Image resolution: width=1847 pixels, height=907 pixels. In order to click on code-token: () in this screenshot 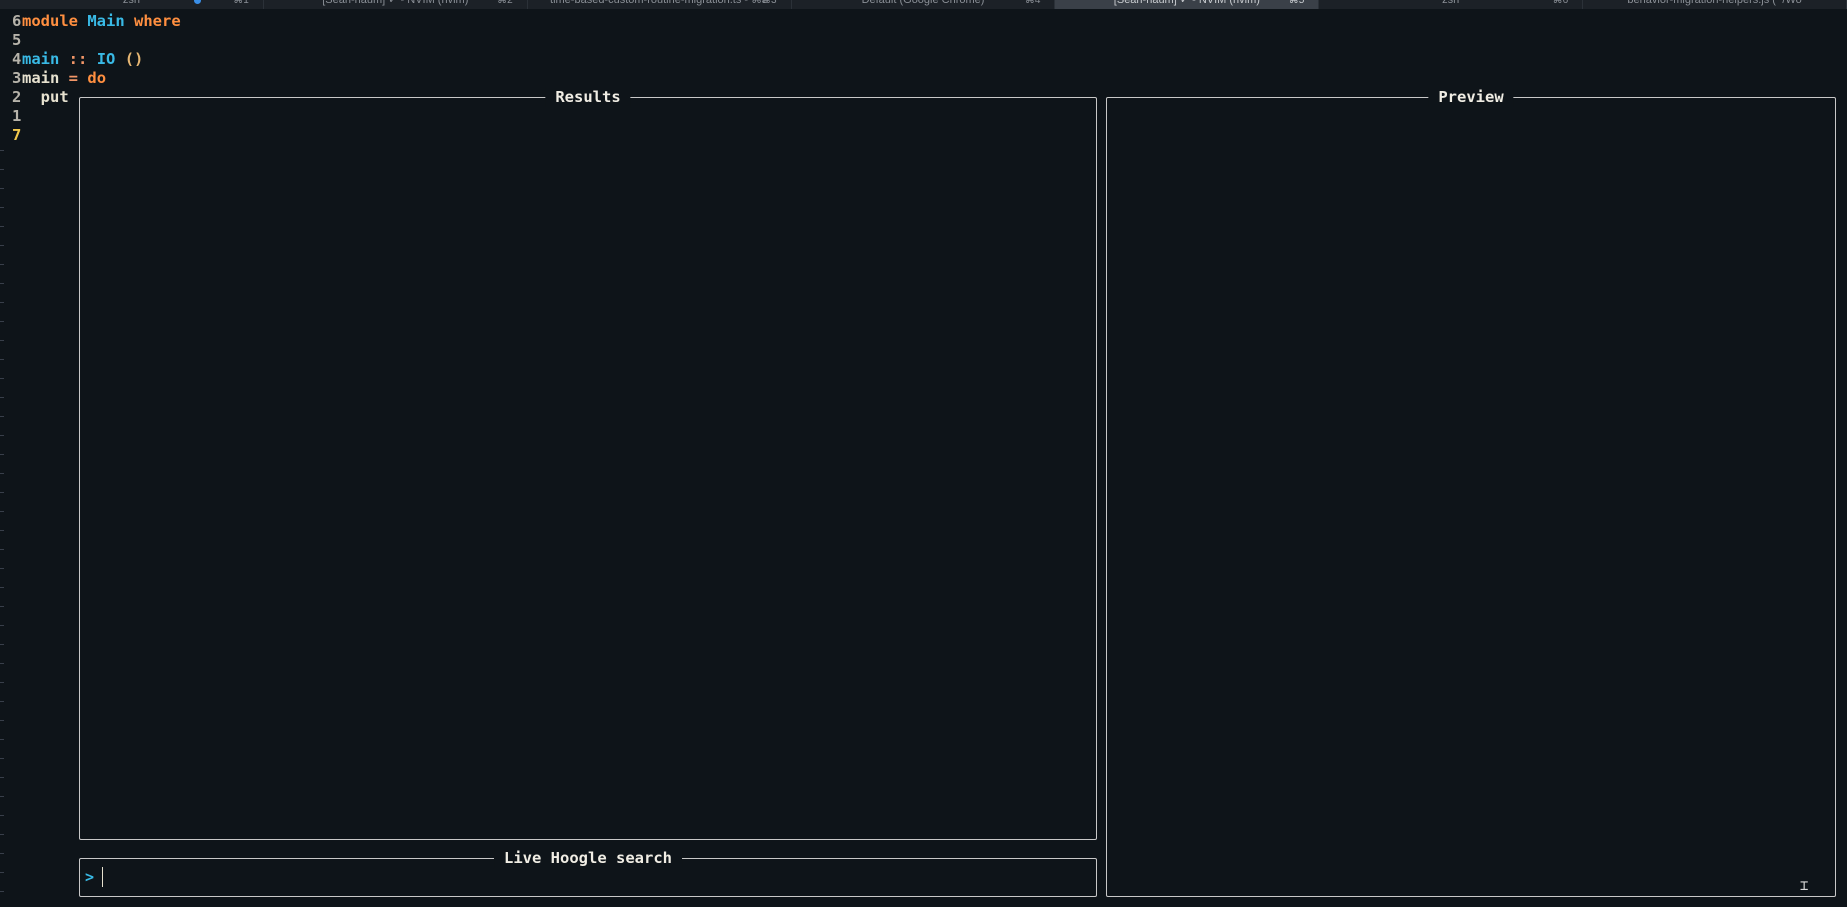, I will do `click(134, 59)`.